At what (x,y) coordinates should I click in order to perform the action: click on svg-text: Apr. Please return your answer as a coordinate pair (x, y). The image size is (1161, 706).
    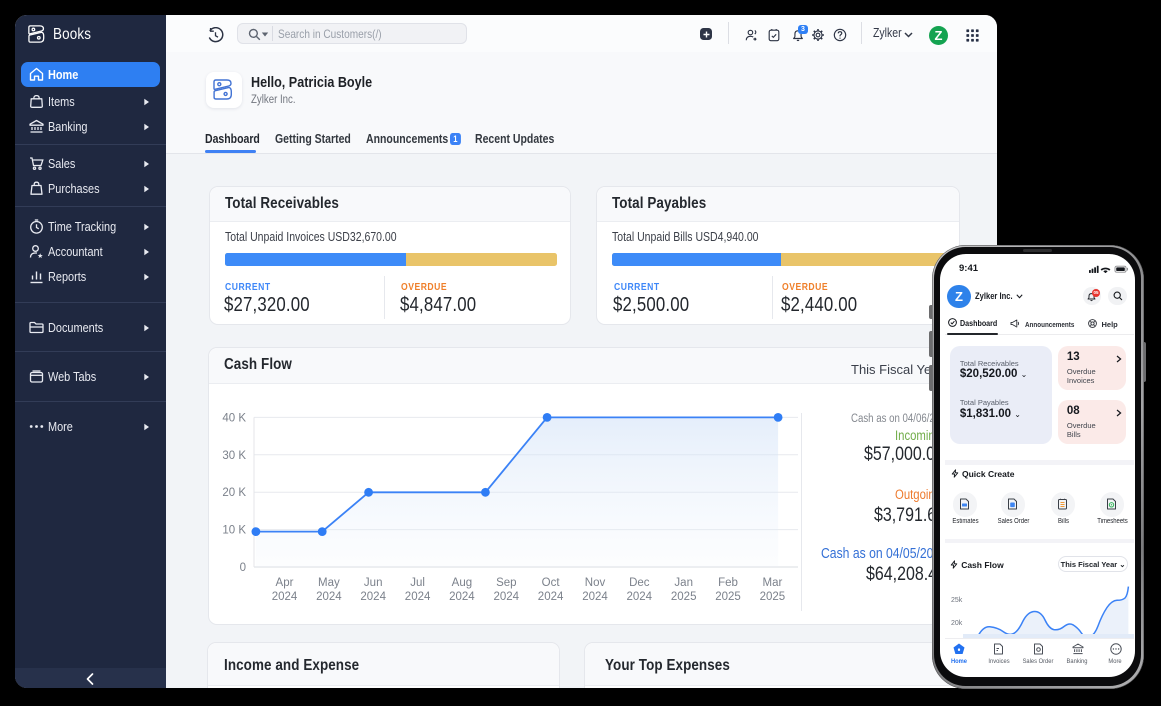
    Looking at the image, I should click on (285, 583).